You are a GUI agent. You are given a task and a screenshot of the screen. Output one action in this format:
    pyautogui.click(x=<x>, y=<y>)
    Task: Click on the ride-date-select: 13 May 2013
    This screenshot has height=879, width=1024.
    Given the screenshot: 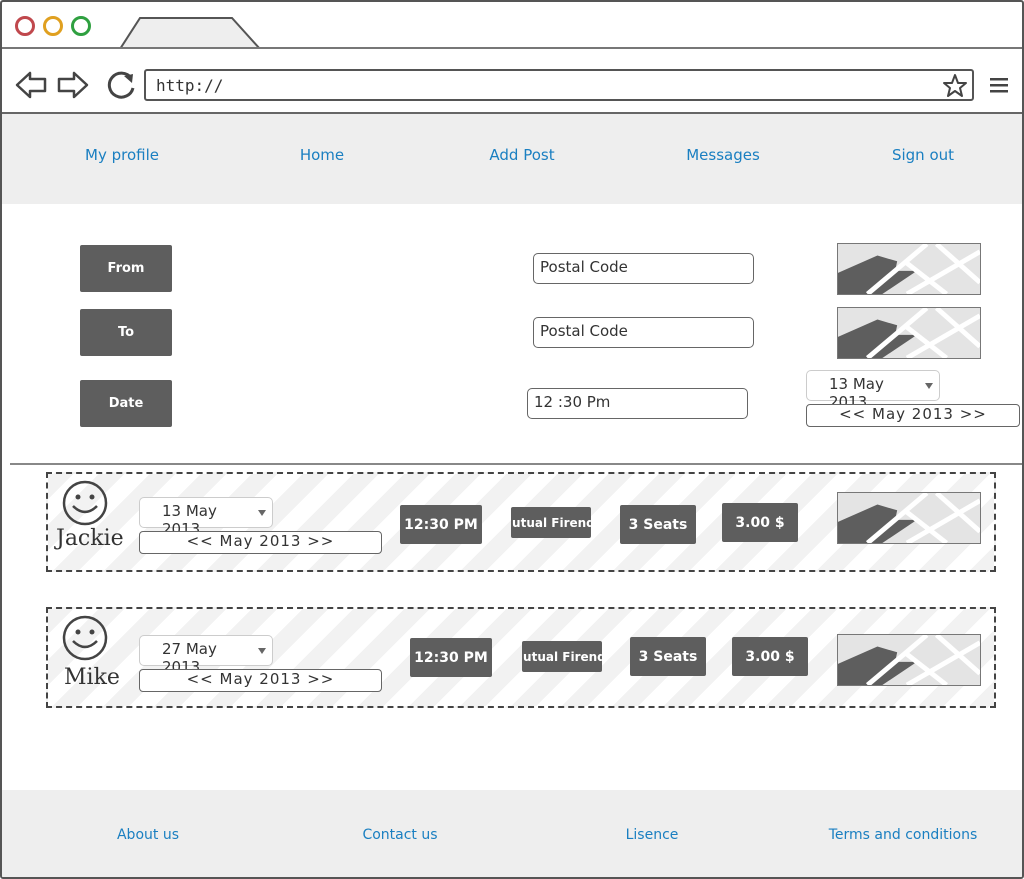 What is the action you would take?
    pyautogui.click(x=206, y=517)
    